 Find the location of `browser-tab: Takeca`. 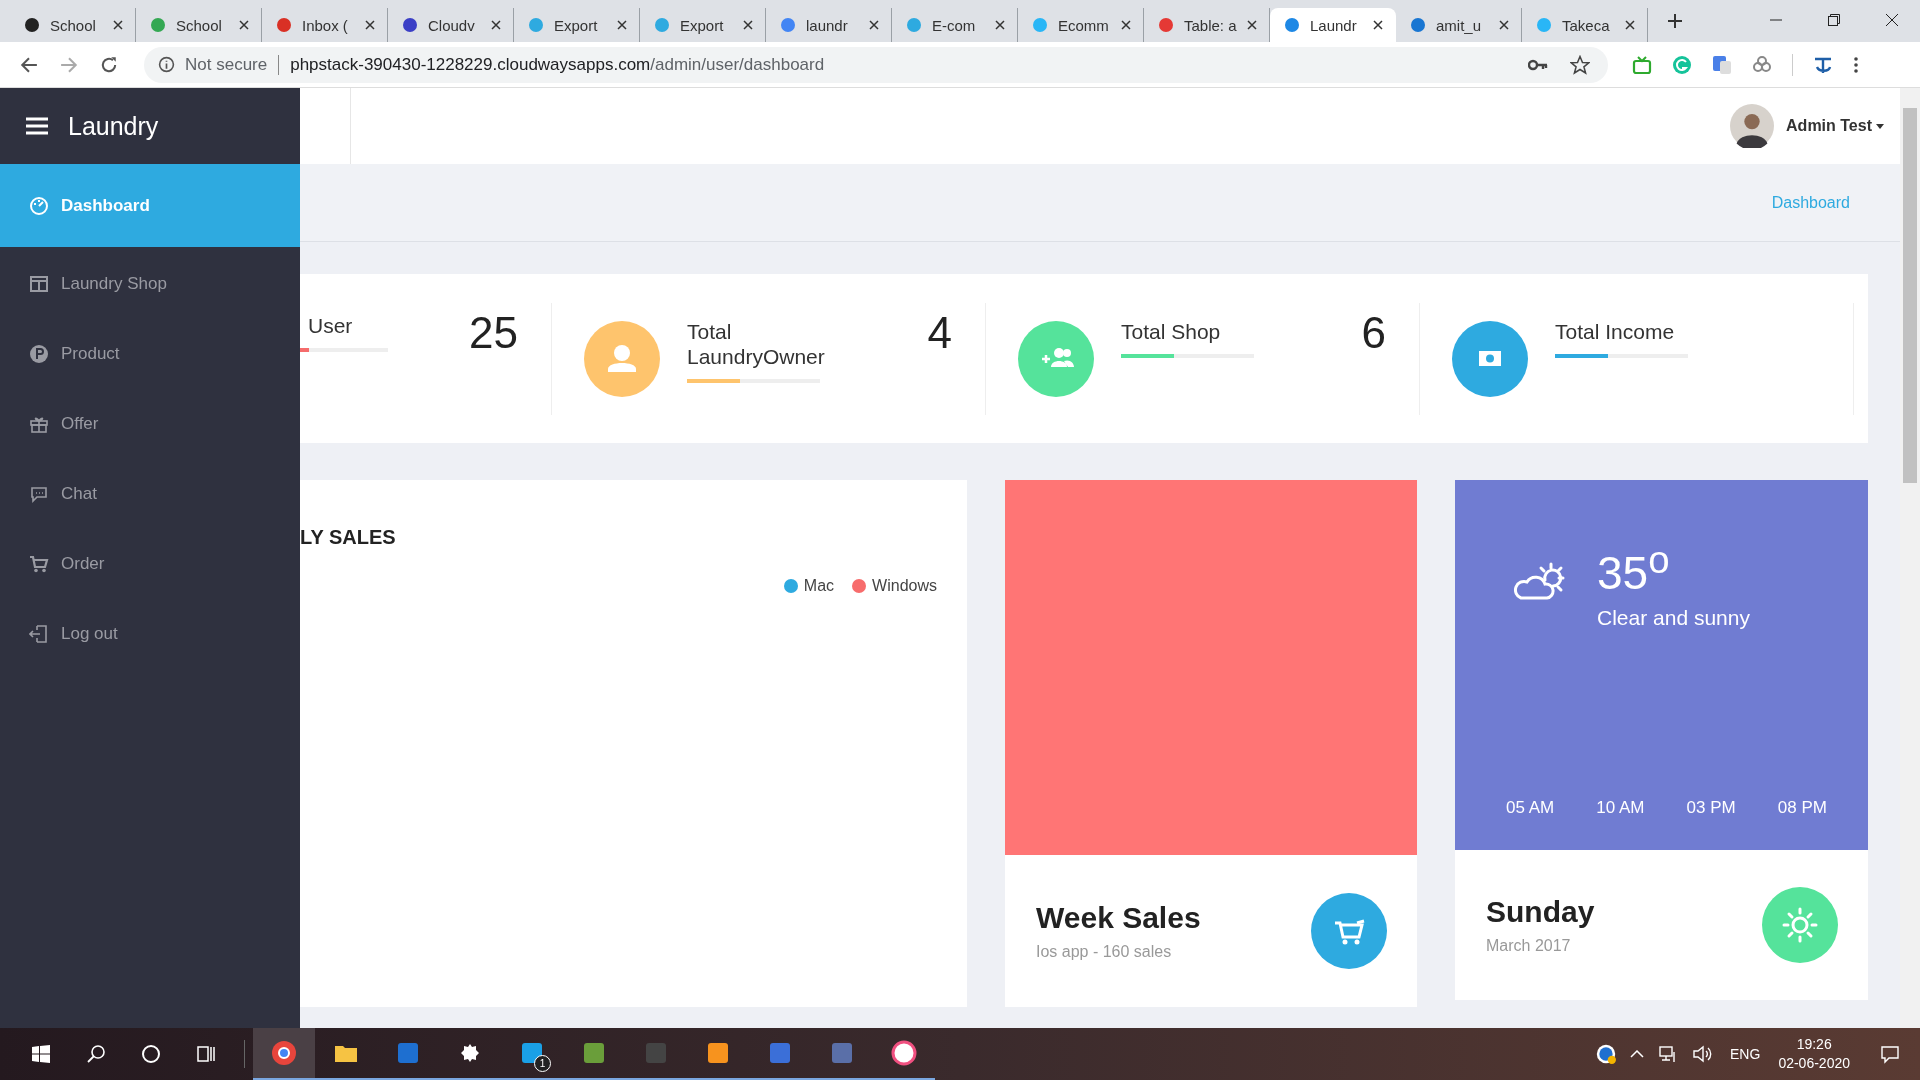

browser-tab: Takeca is located at coordinates (1585, 25).